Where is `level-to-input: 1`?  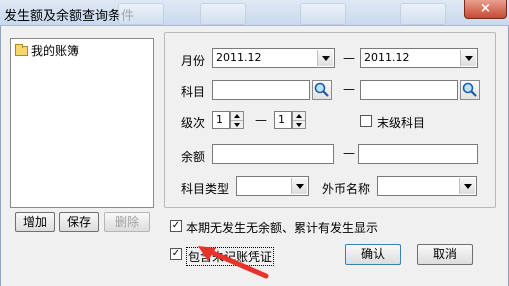 level-to-input: 1 is located at coordinates (283, 120).